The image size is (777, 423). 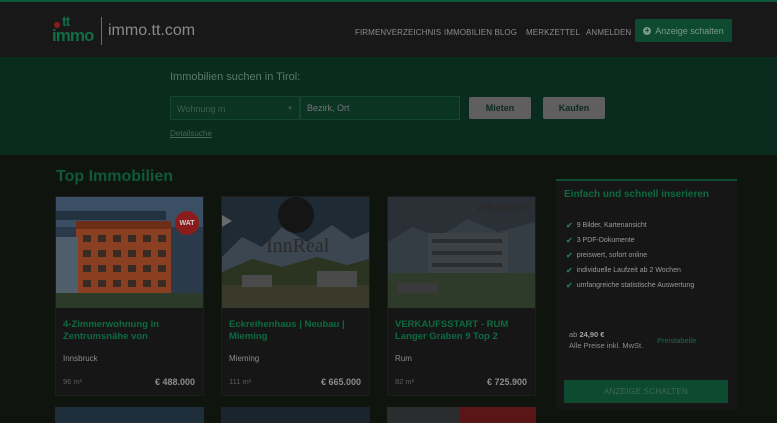 What do you see at coordinates (635, 285) in the screenshot?
I see `feature-label: umfangreiche statistische Auswertung` at bounding box center [635, 285].